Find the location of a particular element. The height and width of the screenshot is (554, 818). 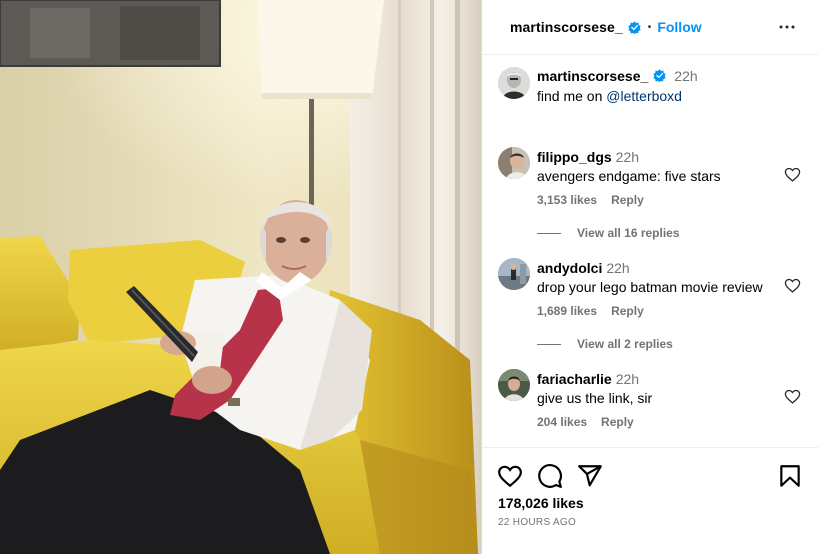

comment-likes: 3,153 likes is located at coordinates (567, 200).